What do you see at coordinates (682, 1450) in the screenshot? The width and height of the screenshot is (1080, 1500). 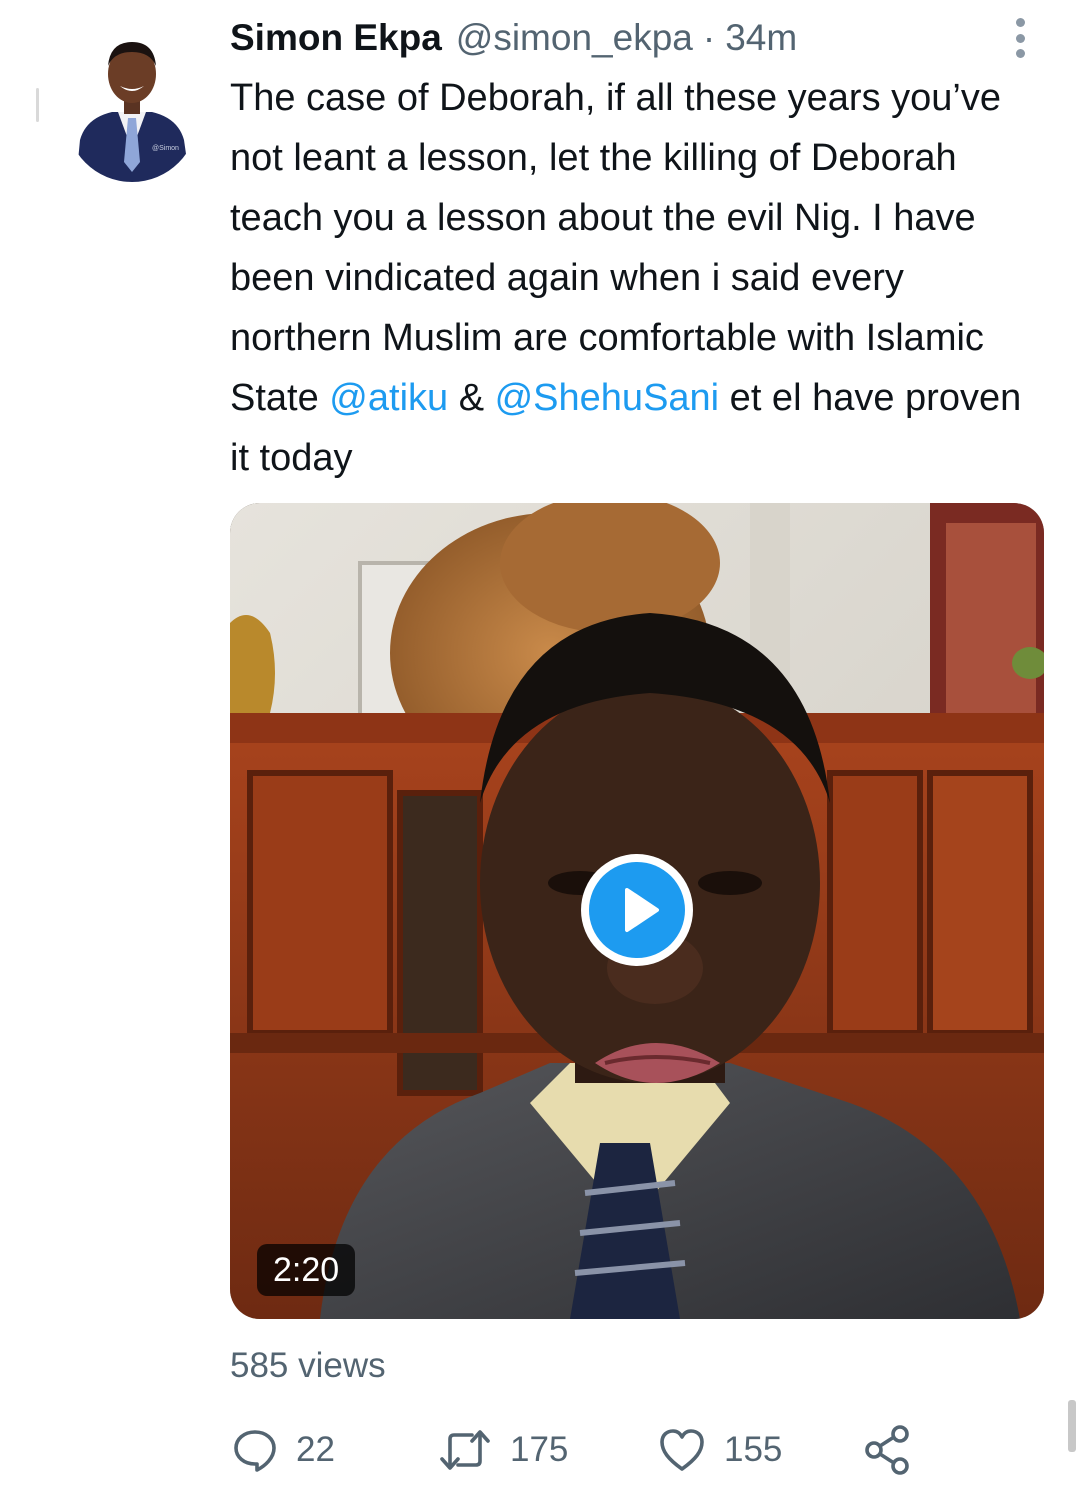 I see `heart-icon` at bounding box center [682, 1450].